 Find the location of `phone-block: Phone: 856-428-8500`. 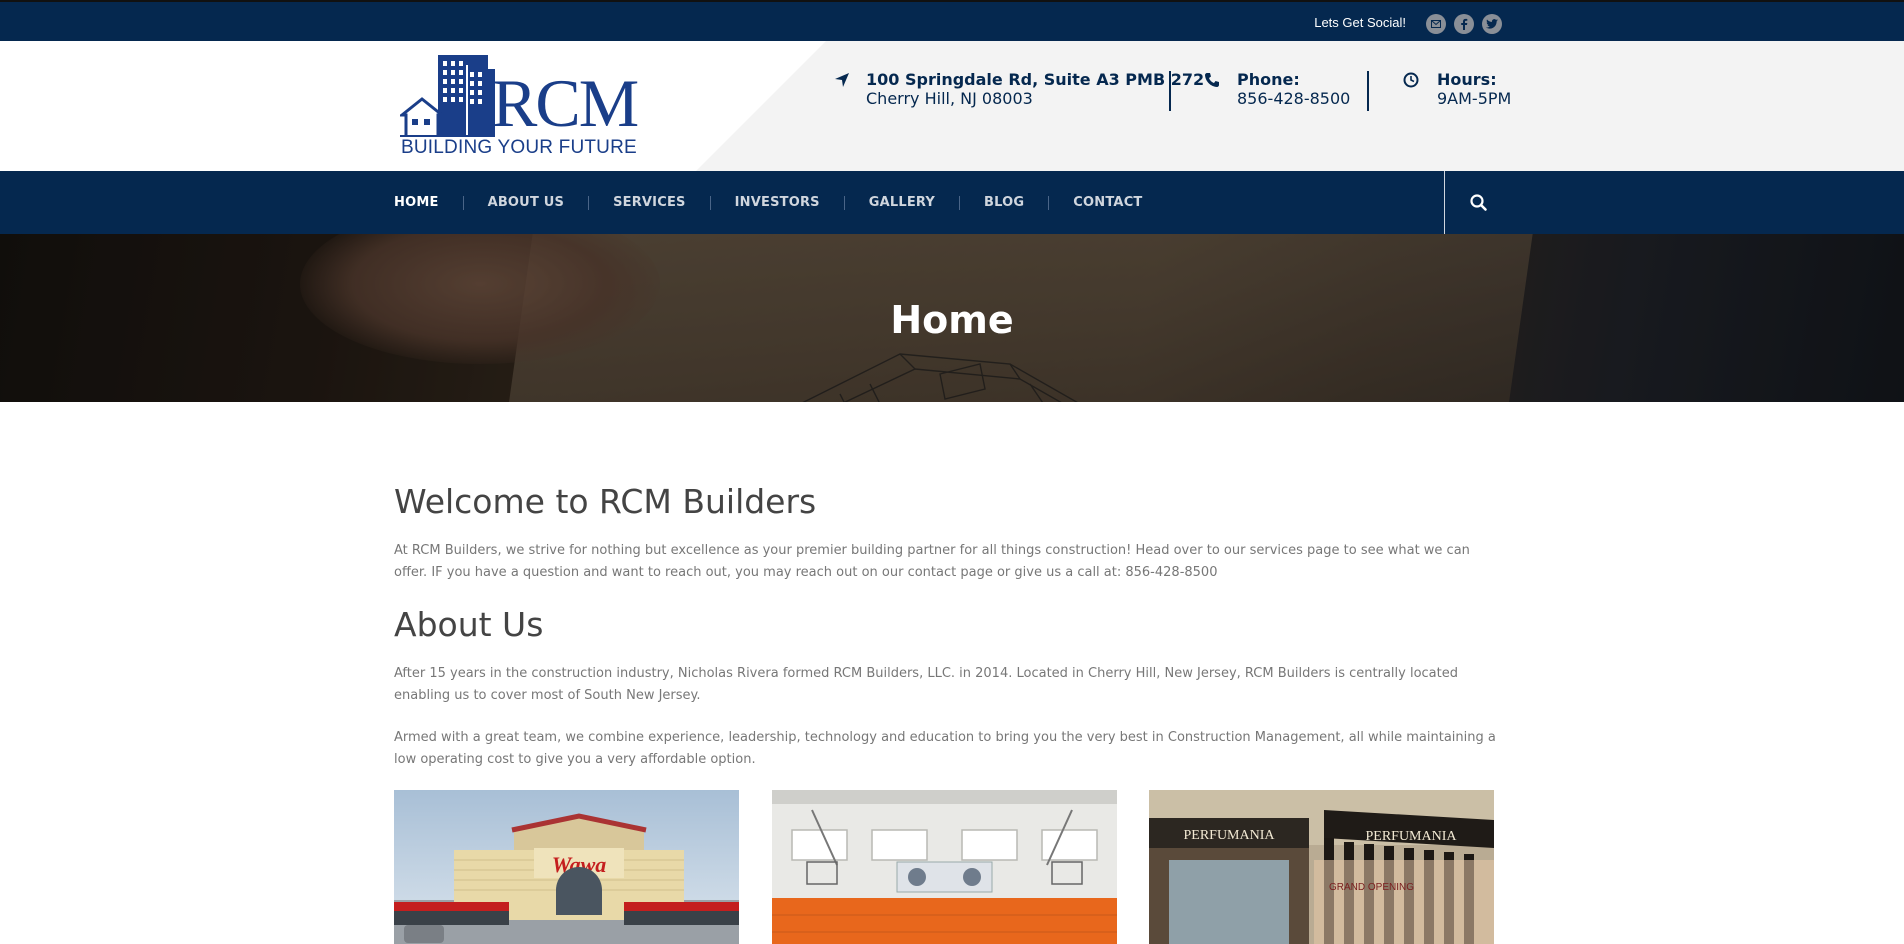

phone-block: Phone: 856-428-8500 is located at coordinates (1293, 89).